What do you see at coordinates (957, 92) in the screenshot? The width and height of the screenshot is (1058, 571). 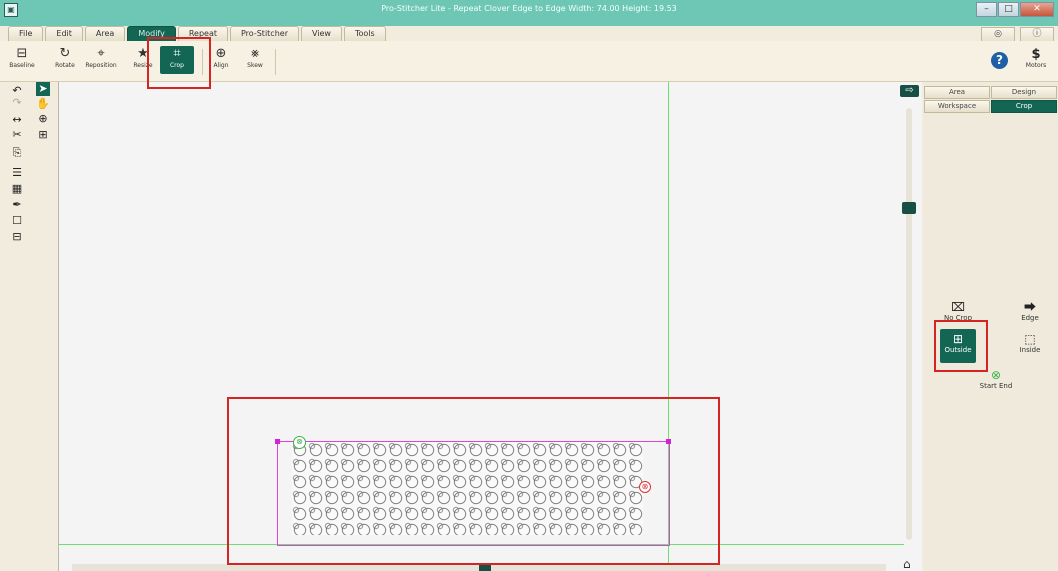 I see `tab-area: Area` at bounding box center [957, 92].